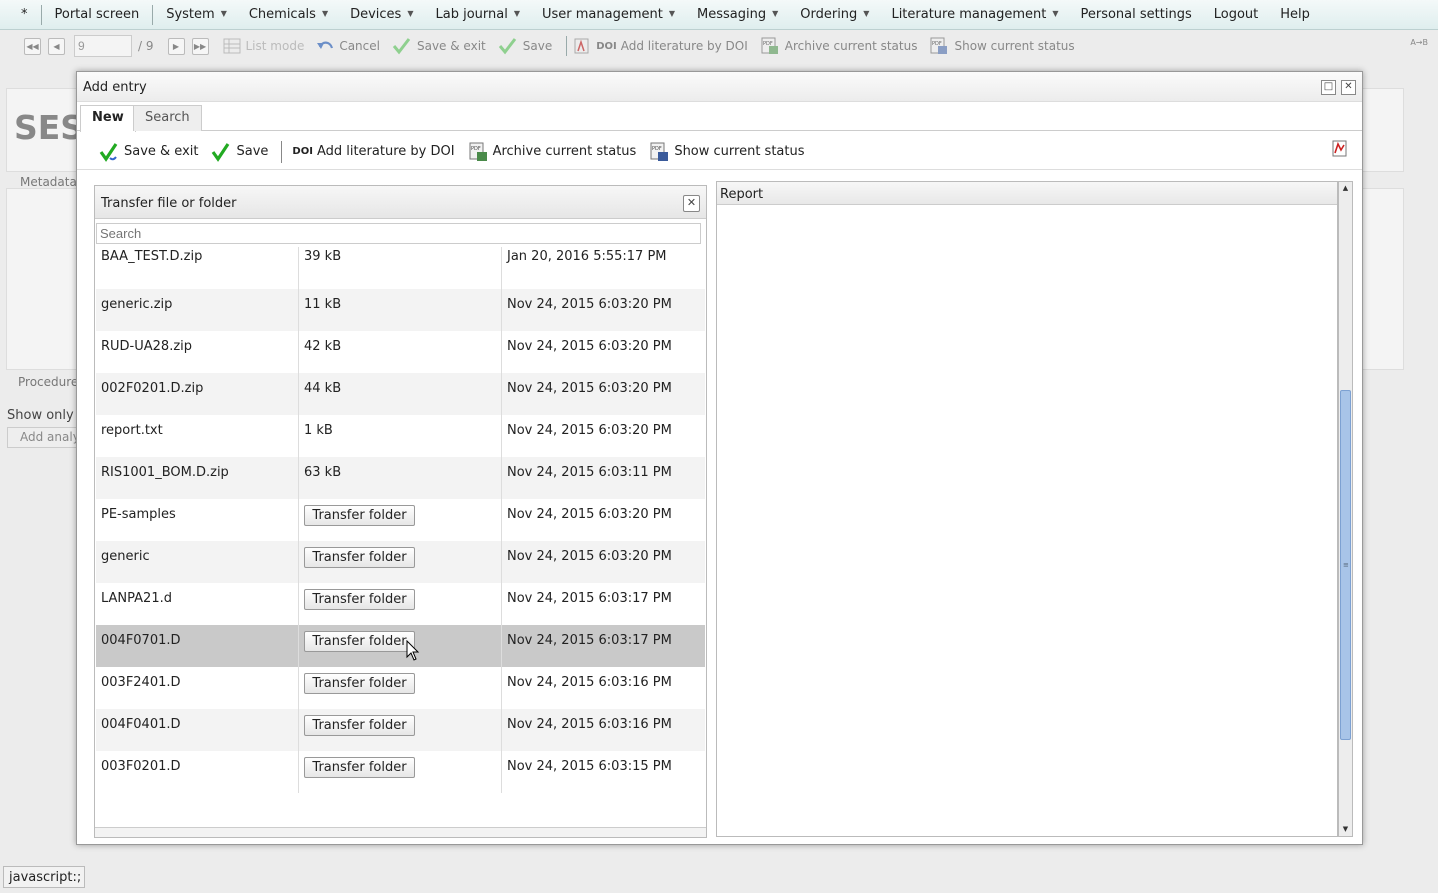  Describe the element at coordinates (325, 45) in the screenshot. I see `undo-icon` at that location.